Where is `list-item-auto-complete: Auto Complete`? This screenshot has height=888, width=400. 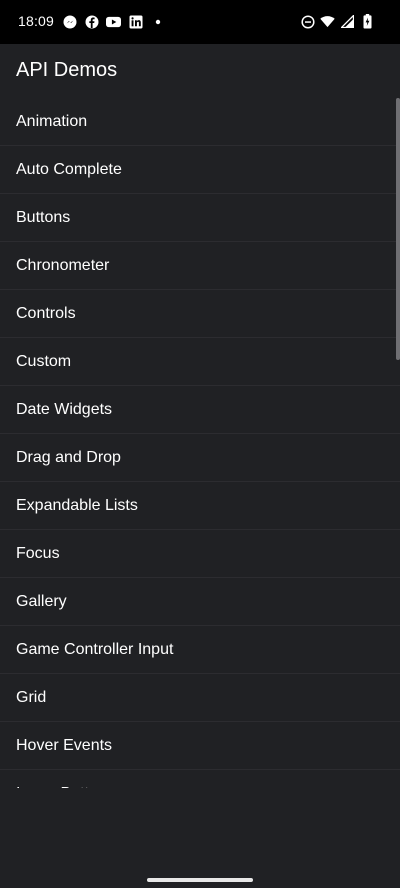 list-item-auto-complete: Auto Complete is located at coordinates (200, 170).